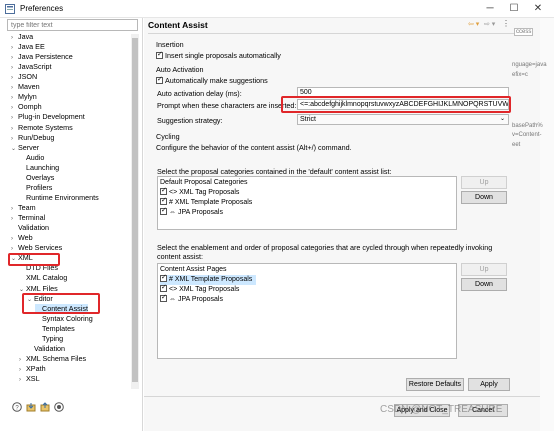 The height and width of the screenshot is (431, 554). I want to click on insert-single-checkbox: Insert single proposals automatically, so click(218, 55).